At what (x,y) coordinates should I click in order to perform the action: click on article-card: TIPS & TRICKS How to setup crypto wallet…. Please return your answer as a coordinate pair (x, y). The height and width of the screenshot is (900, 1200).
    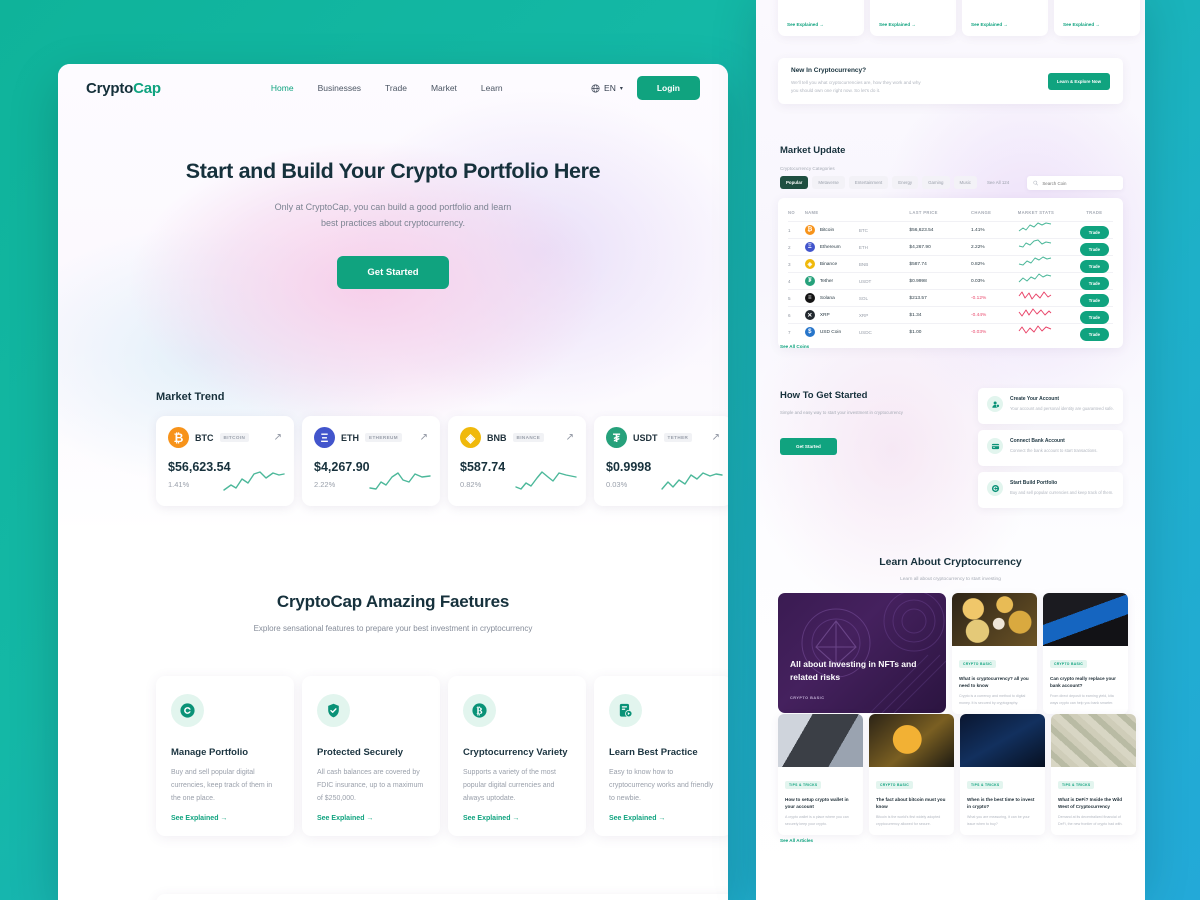
    Looking at the image, I should click on (820, 774).